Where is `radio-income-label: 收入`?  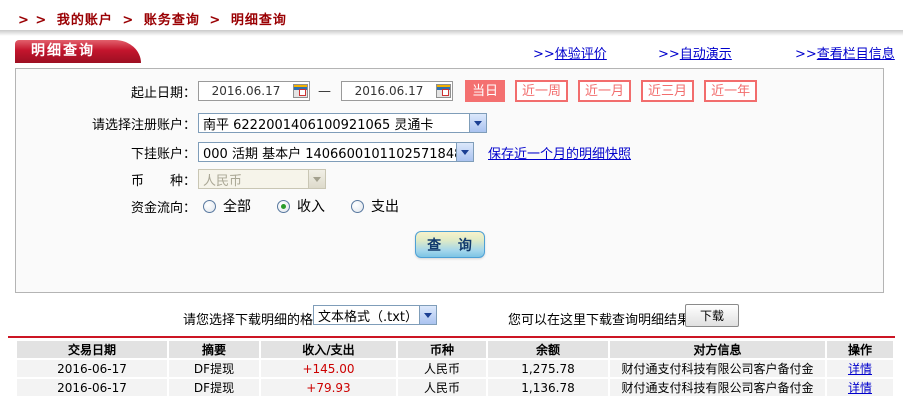 radio-income-label: 收入 is located at coordinates (311, 207).